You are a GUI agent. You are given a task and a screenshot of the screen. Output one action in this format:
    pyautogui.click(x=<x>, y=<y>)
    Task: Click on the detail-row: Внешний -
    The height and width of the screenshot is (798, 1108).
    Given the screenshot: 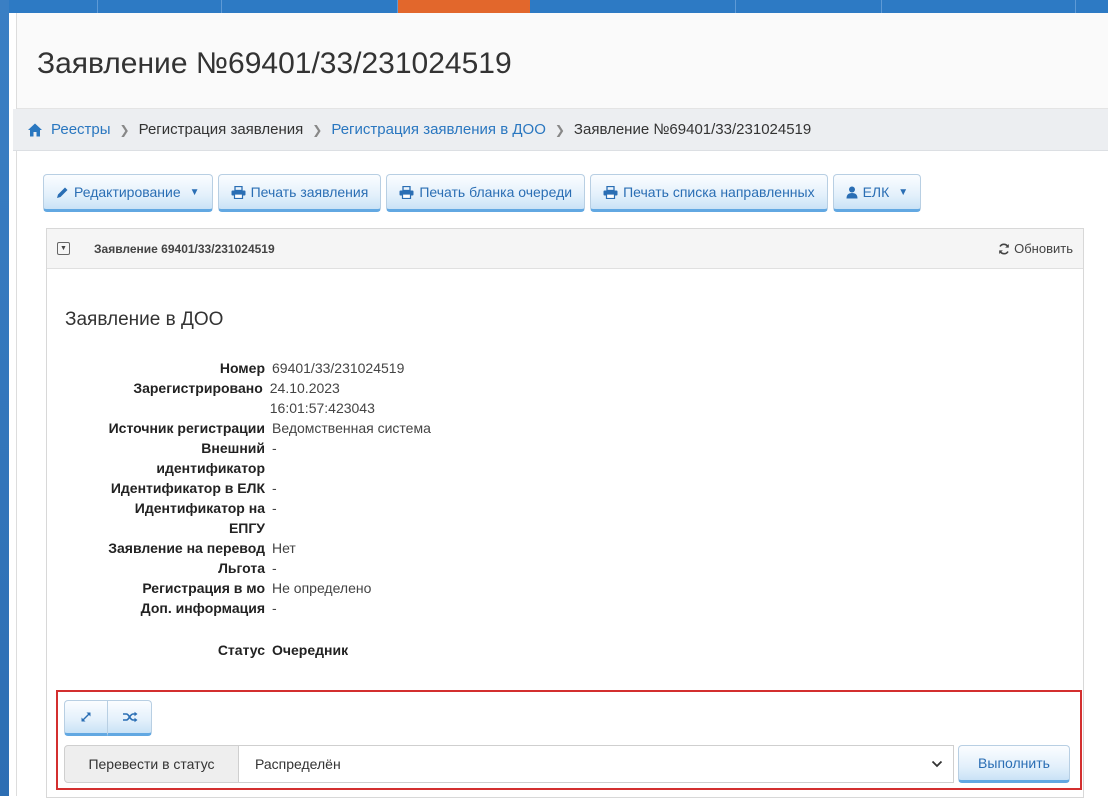 What is the action you would take?
    pyautogui.click(x=247, y=448)
    